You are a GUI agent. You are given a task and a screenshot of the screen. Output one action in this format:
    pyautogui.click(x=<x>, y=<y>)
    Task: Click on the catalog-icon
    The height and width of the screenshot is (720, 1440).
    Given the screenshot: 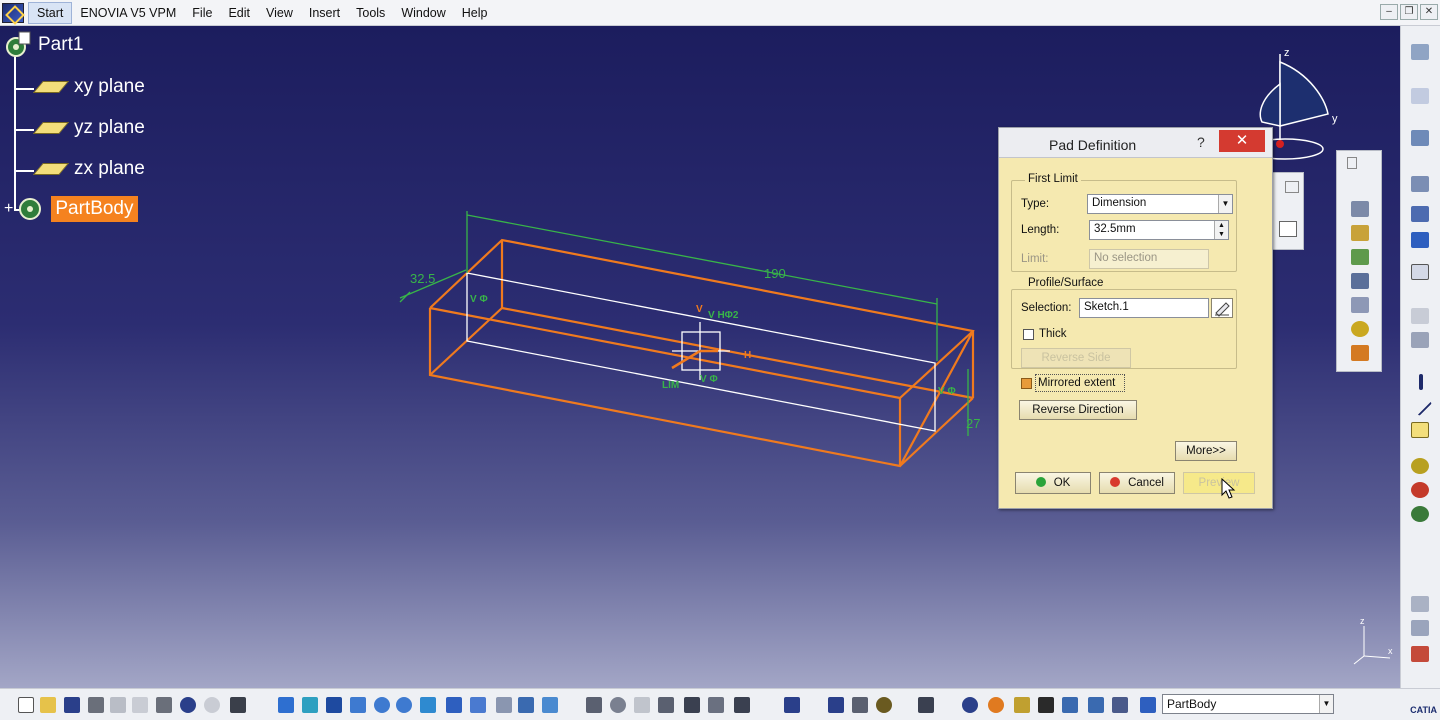 What is the action you would take?
    pyautogui.click(x=692, y=705)
    